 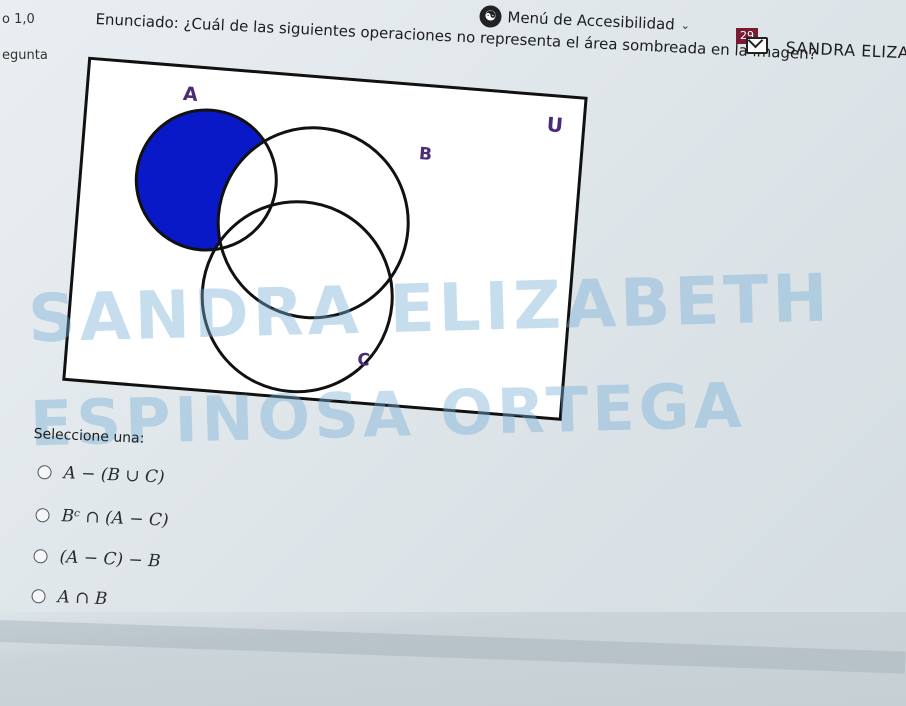 I want to click on lower-page-band, so click(x=453, y=659).